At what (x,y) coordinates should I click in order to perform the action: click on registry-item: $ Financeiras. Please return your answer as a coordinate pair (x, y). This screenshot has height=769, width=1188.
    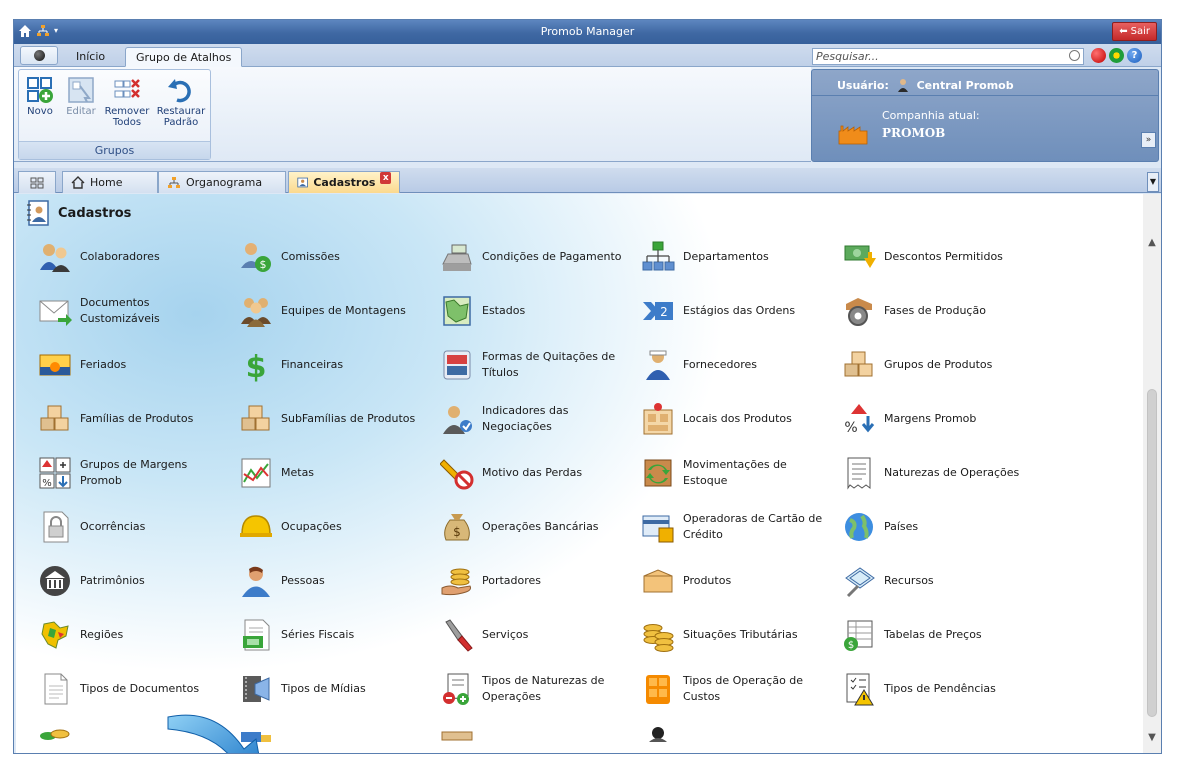
    Looking at the image, I should click on (339, 365).